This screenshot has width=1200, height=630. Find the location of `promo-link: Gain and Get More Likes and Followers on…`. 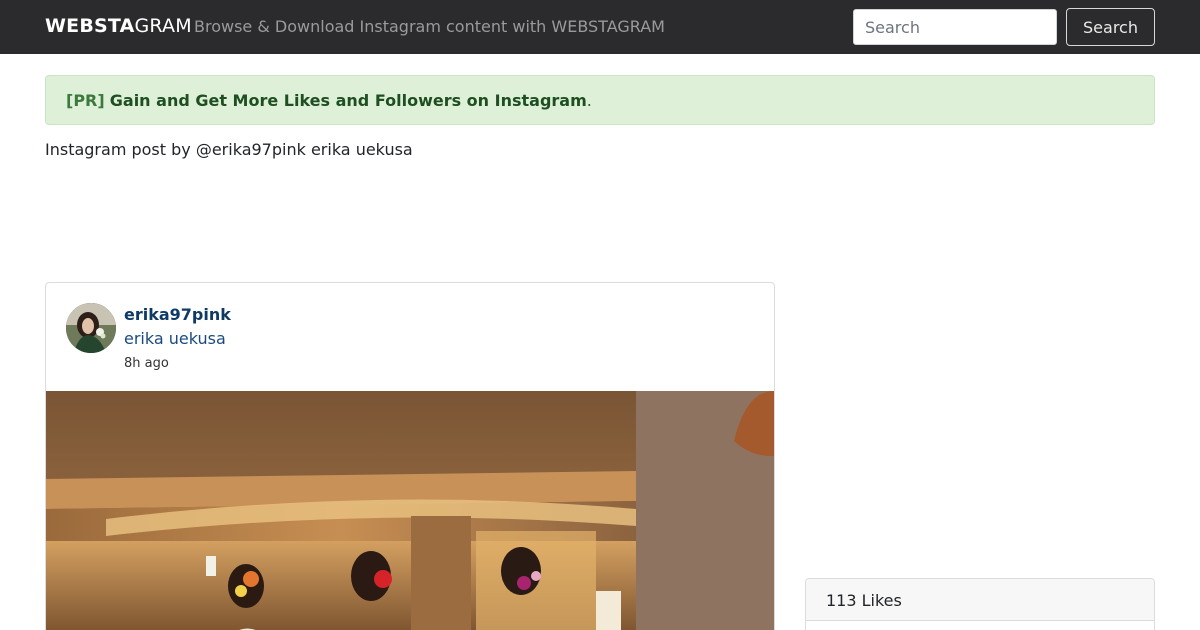

promo-link: Gain and Get More Likes and Followers on… is located at coordinates (348, 100).